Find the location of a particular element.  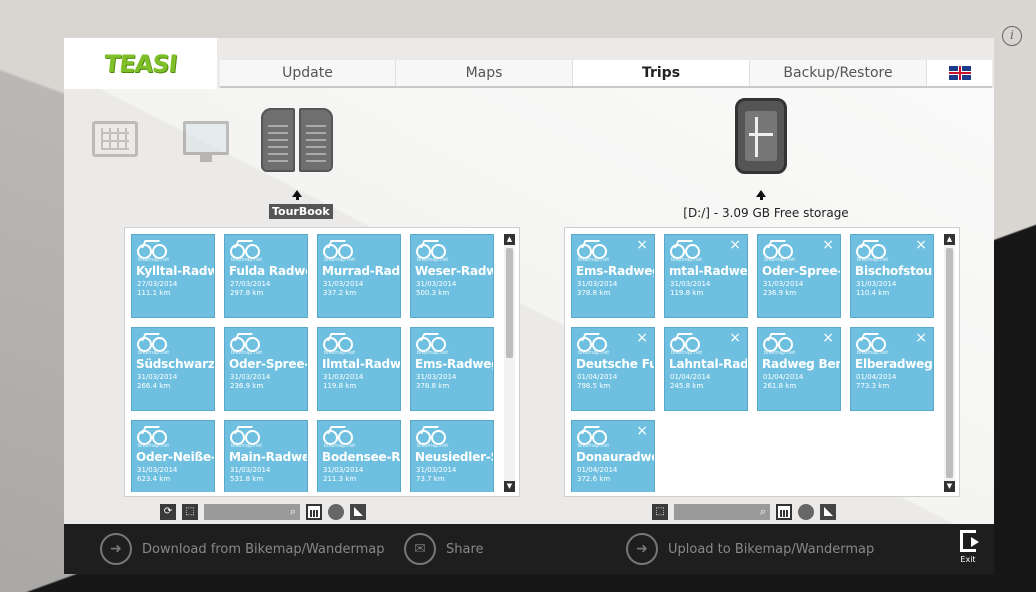

map-screen-icon is located at coordinates (115, 139).